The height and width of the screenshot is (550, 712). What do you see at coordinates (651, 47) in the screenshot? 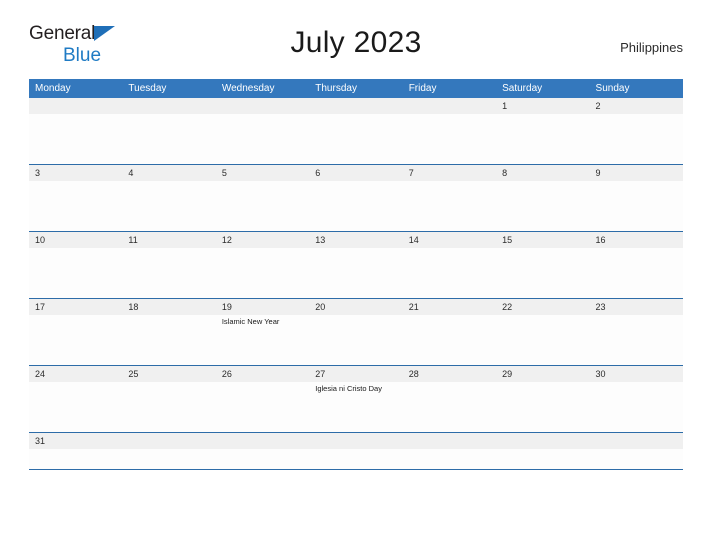
I see `region-label: Philippines` at bounding box center [651, 47].